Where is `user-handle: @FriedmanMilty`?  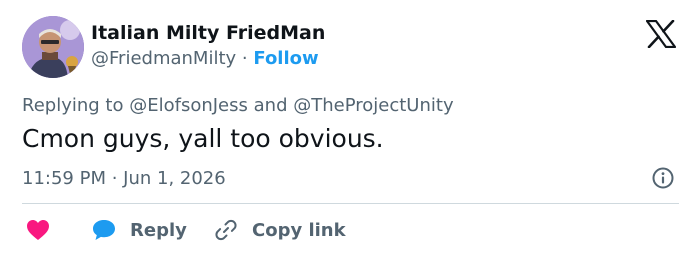 user-handle: @FriedmanMilty is located at coordinates (163, 58).